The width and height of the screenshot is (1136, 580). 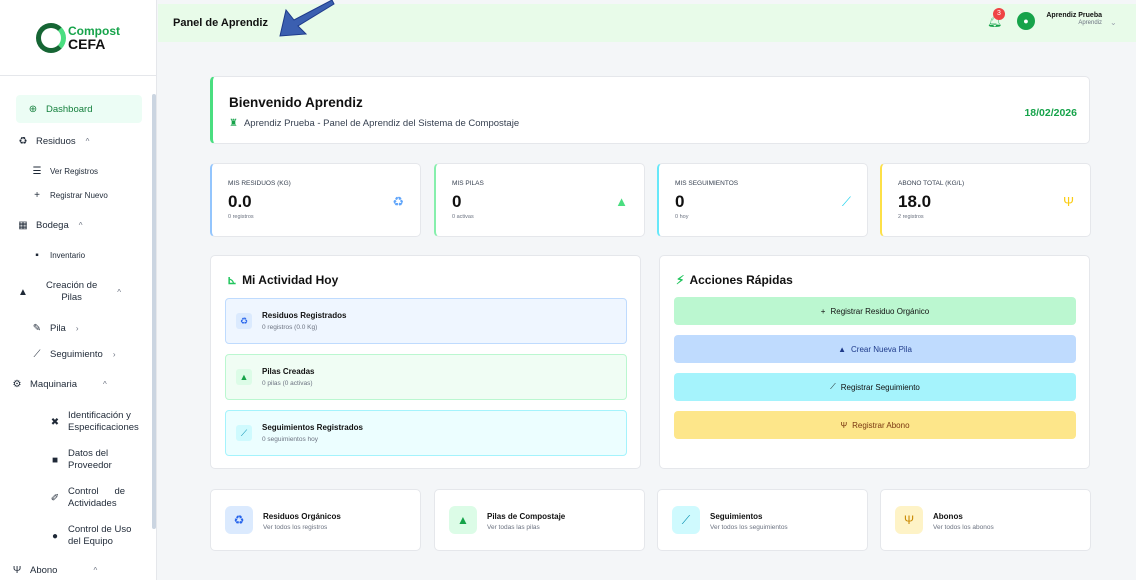 I want to click on notification-badge: 3, so click(x=999, y=14).